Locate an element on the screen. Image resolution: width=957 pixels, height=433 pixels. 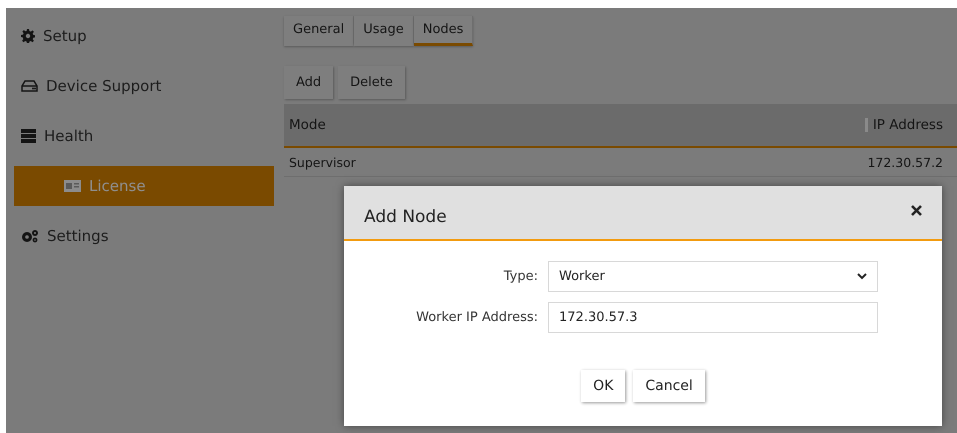
server-icon is located at coordinates (28, 136).